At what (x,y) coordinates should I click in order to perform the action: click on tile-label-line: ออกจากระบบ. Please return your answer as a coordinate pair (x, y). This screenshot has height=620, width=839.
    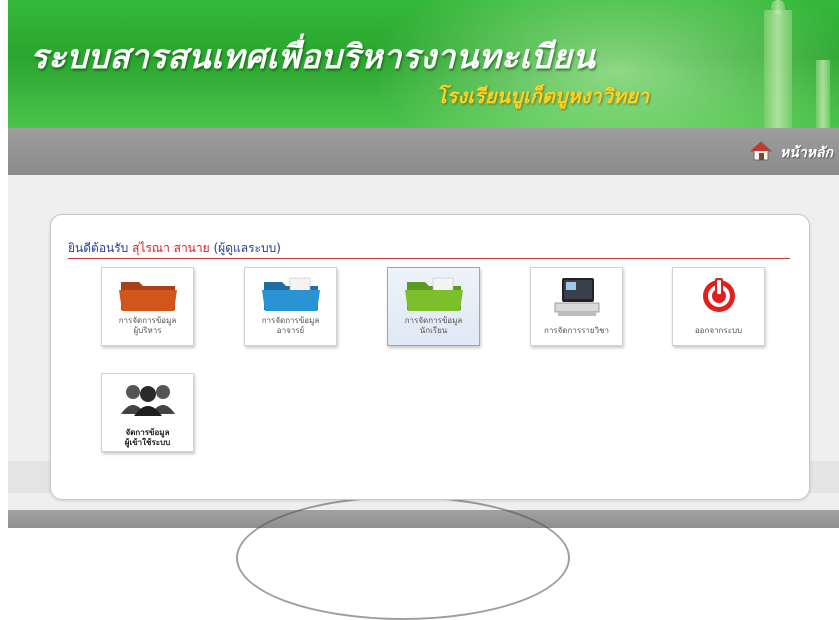
    Looking at the image, I should click on (718, 330).